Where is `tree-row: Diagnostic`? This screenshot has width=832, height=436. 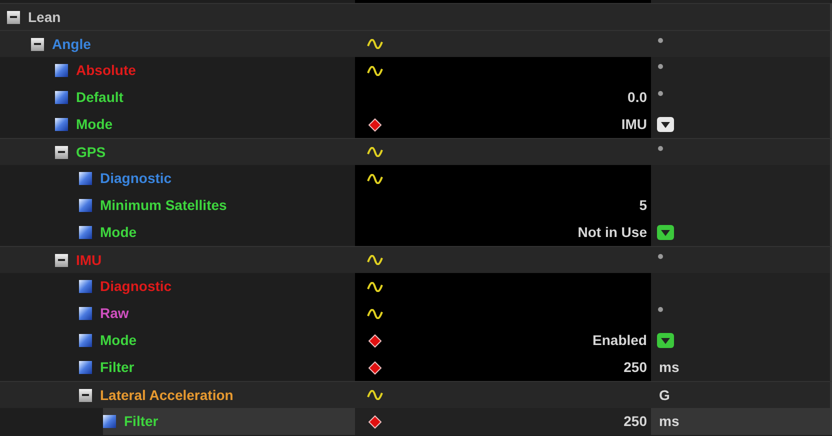
tree-row: Diagnostic is located at coordinates (217, 178).